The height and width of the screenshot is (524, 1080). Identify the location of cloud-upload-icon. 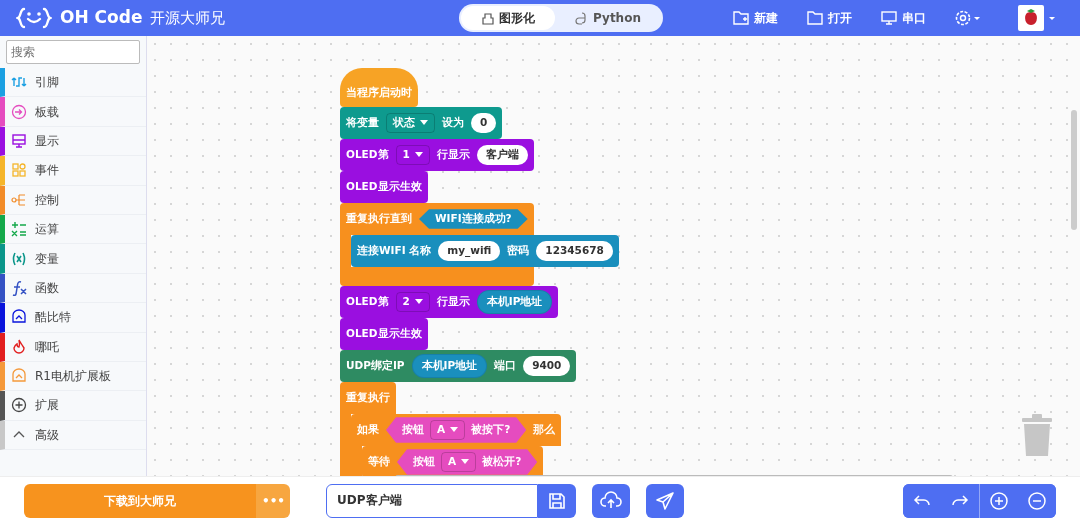
(611, 500).